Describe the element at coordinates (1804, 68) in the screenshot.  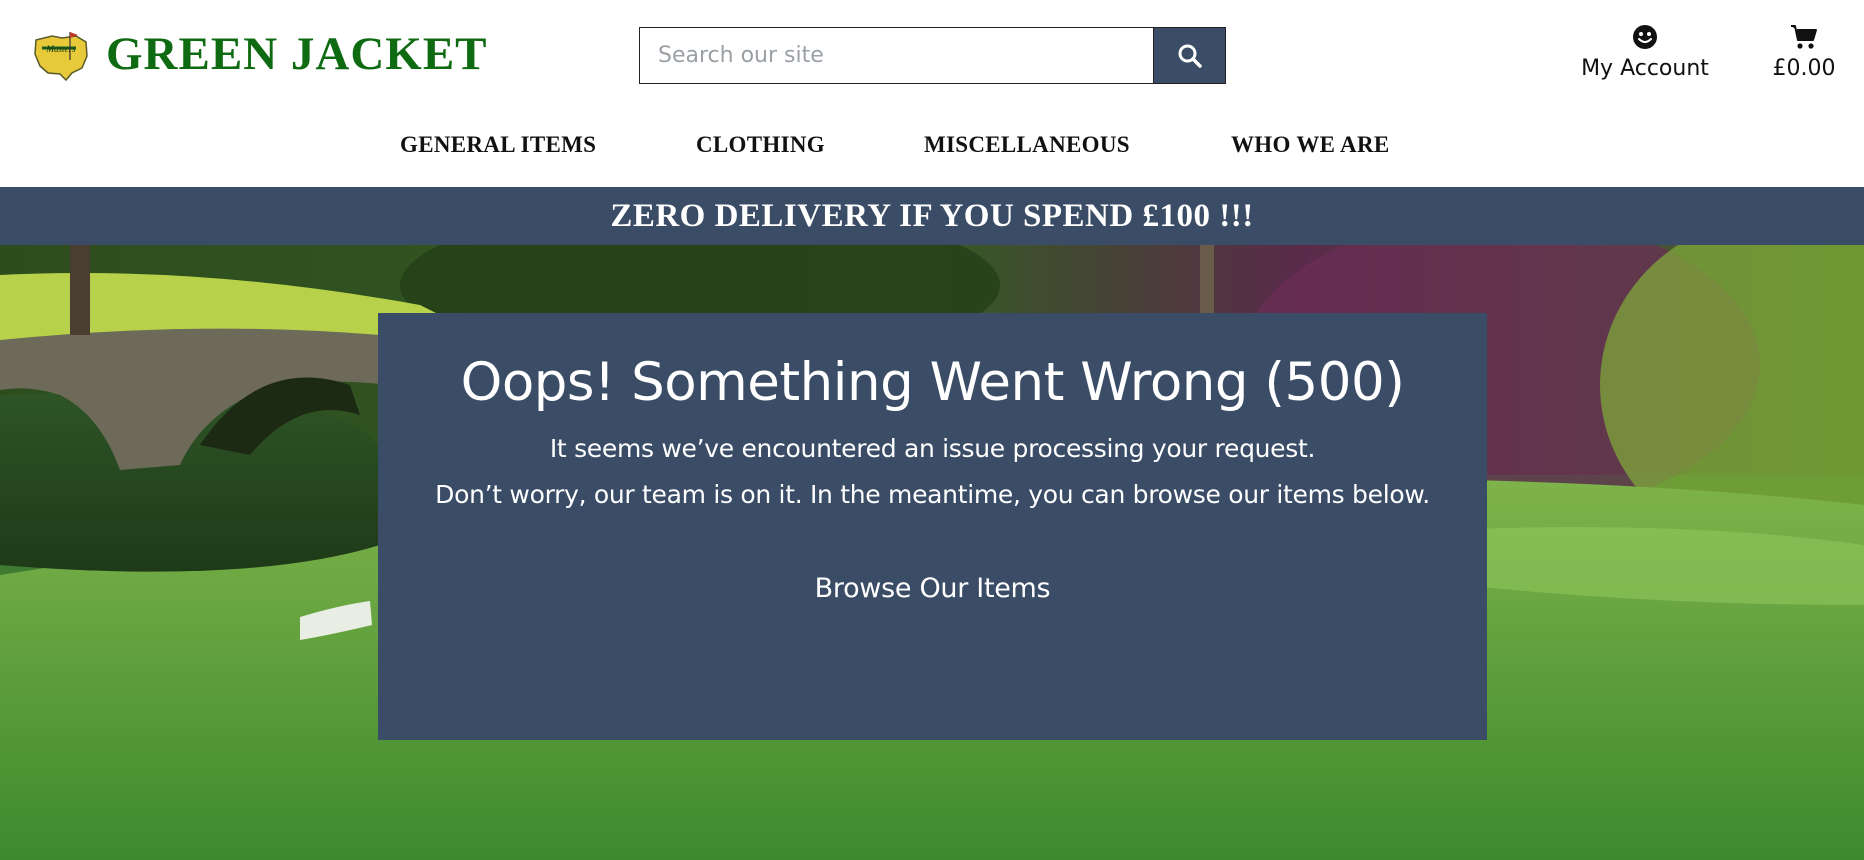
I see `bag-total: £0.00` at that location.